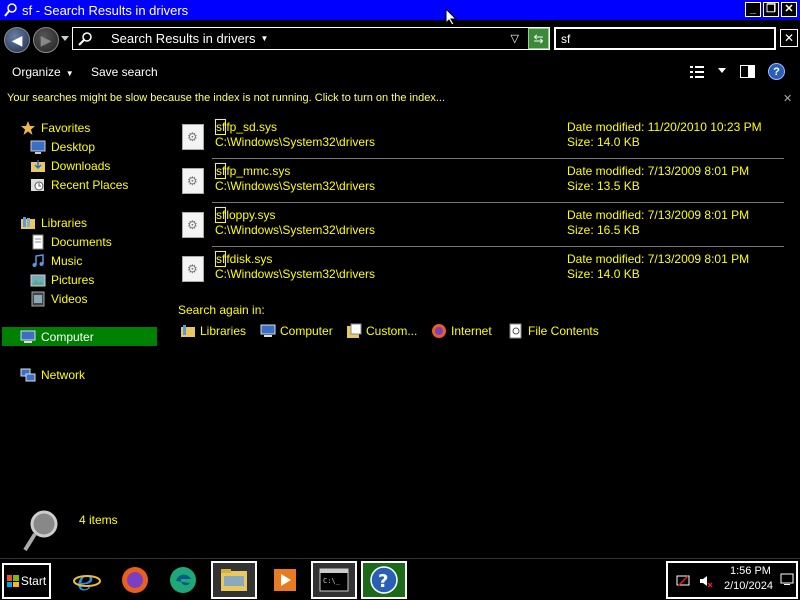 The width and height of the screenshot is (800, 600). Describe the element at coordinates (105, 10) in the screenshot. I see `window-title: sf - Search Results in drivers` at that location.